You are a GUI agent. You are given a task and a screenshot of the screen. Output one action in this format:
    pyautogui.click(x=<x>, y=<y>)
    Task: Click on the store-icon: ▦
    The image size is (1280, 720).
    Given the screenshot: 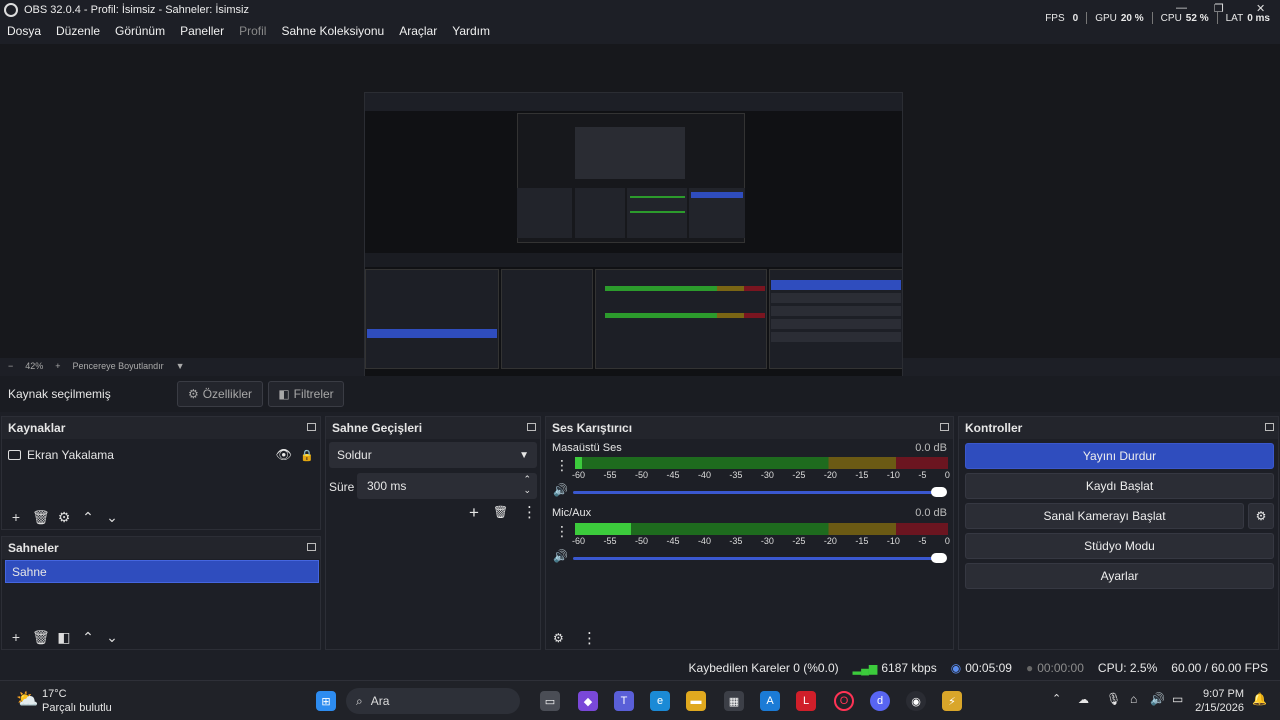 What is the action you would take?
    pyautogui.click(x=734, y=701)
    